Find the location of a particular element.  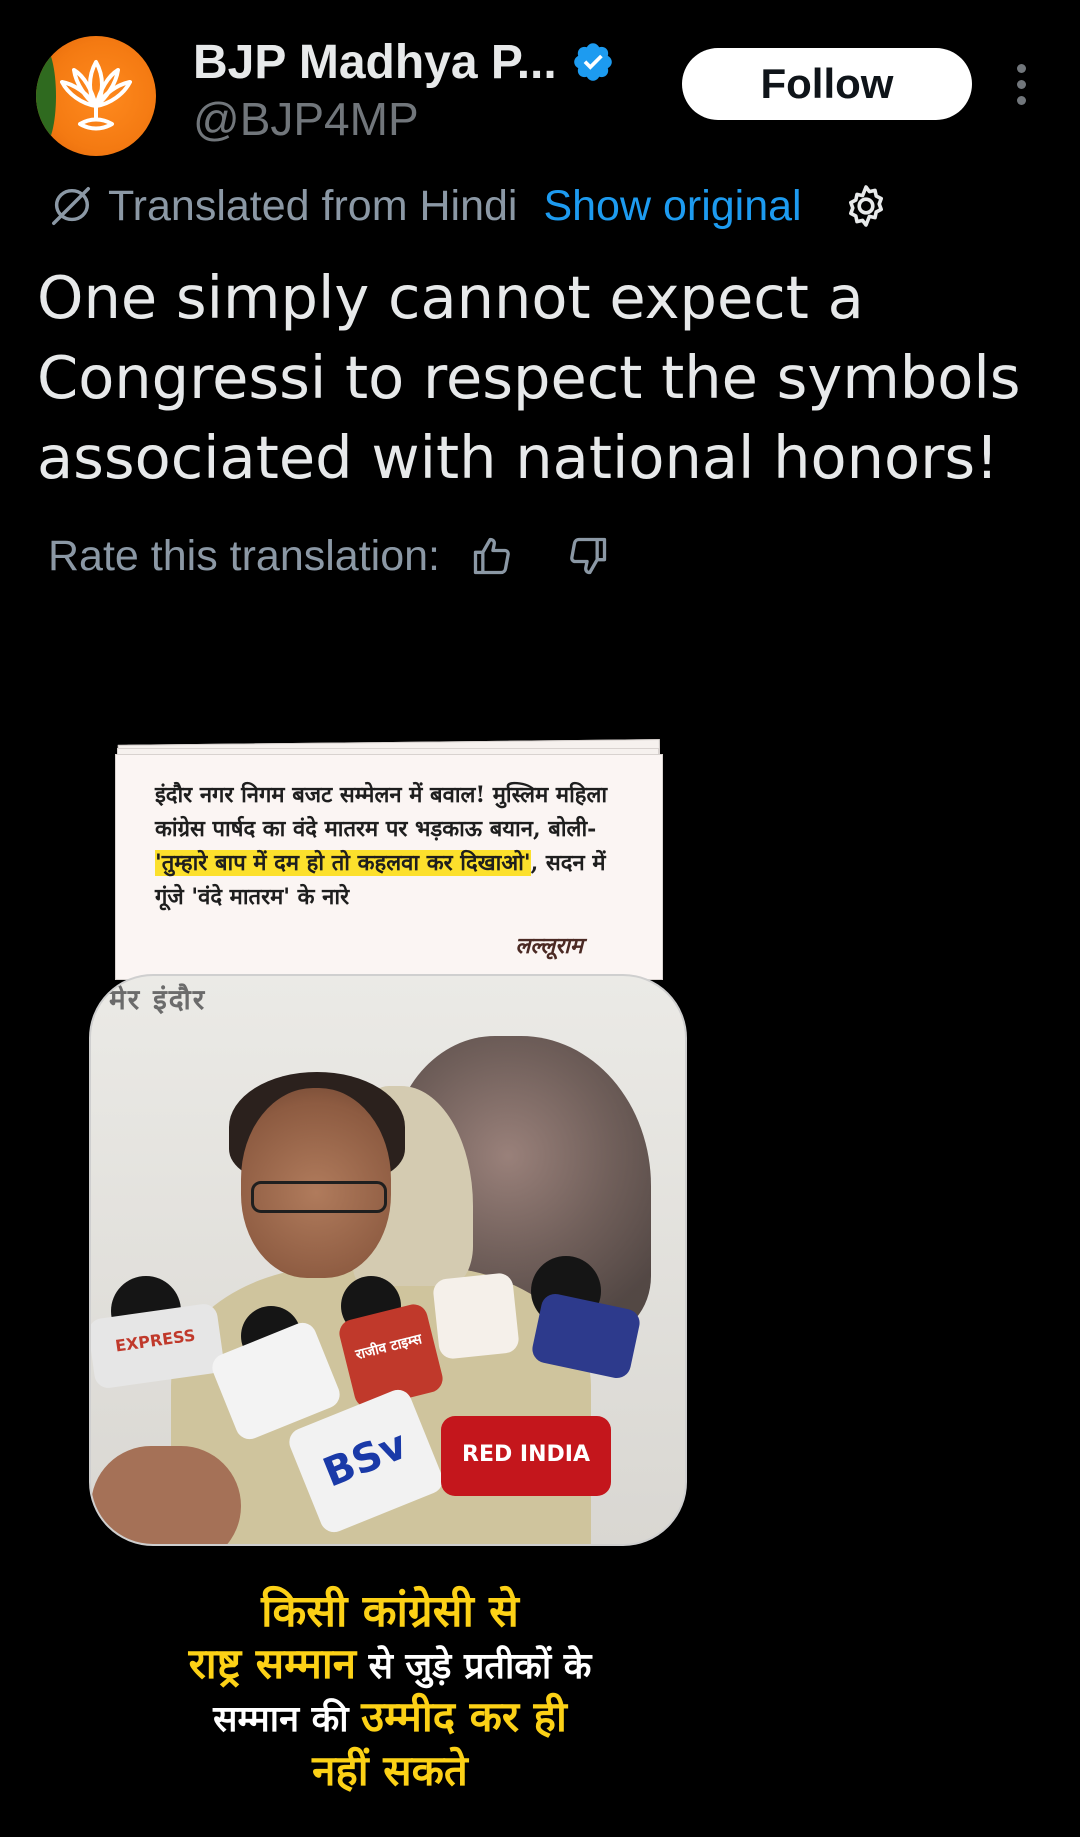

frame-watermark: मेर इंदौर is located at coordinates (158, 999).